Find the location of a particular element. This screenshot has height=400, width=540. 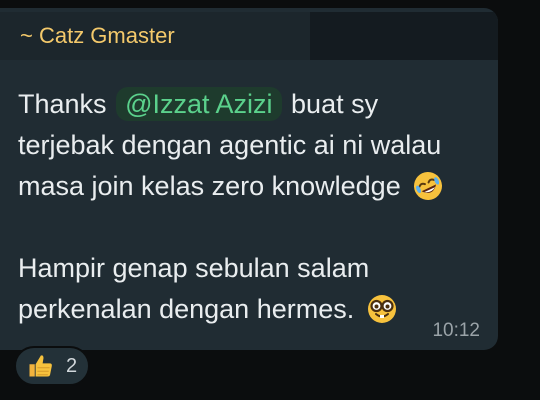

reaction-count: 2 is located at coordinates (72, 365).